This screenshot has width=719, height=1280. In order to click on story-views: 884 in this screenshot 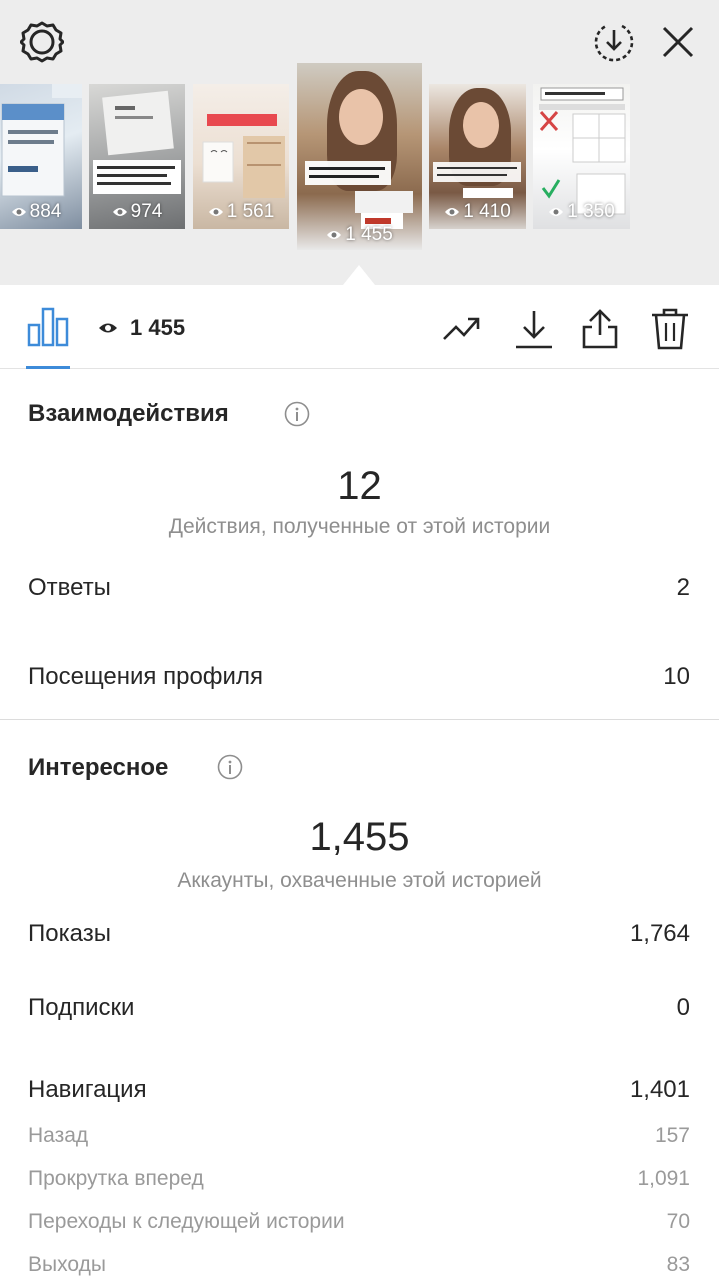, I will do `click(45, 211)`.